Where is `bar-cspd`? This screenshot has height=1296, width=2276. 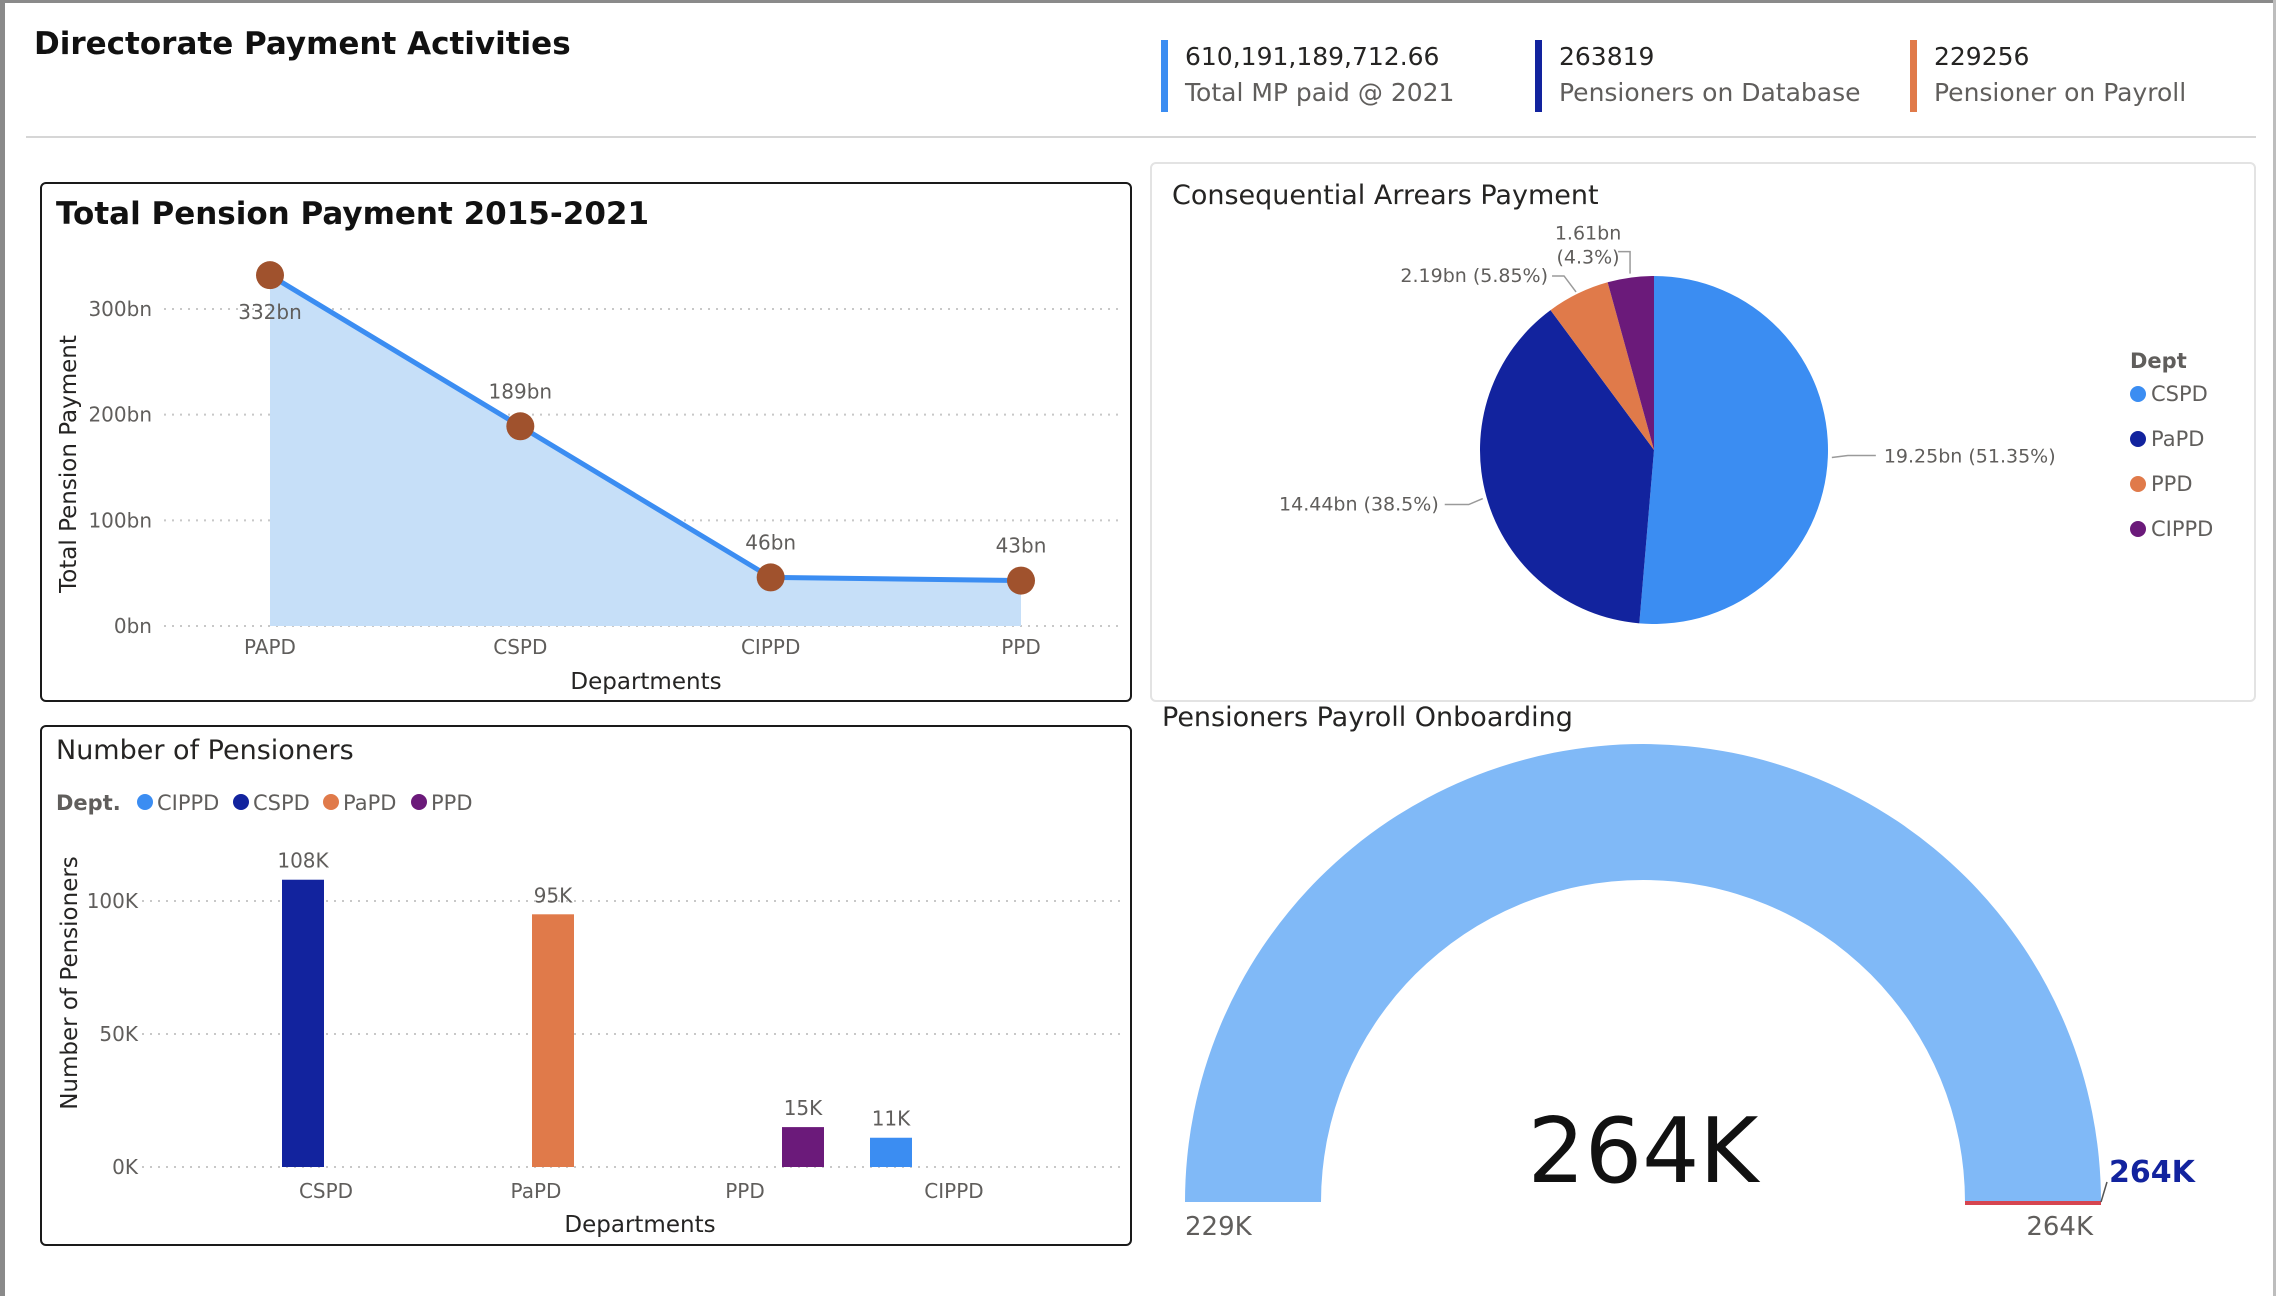 bar-cspd is located at coordinates (303, 1023).